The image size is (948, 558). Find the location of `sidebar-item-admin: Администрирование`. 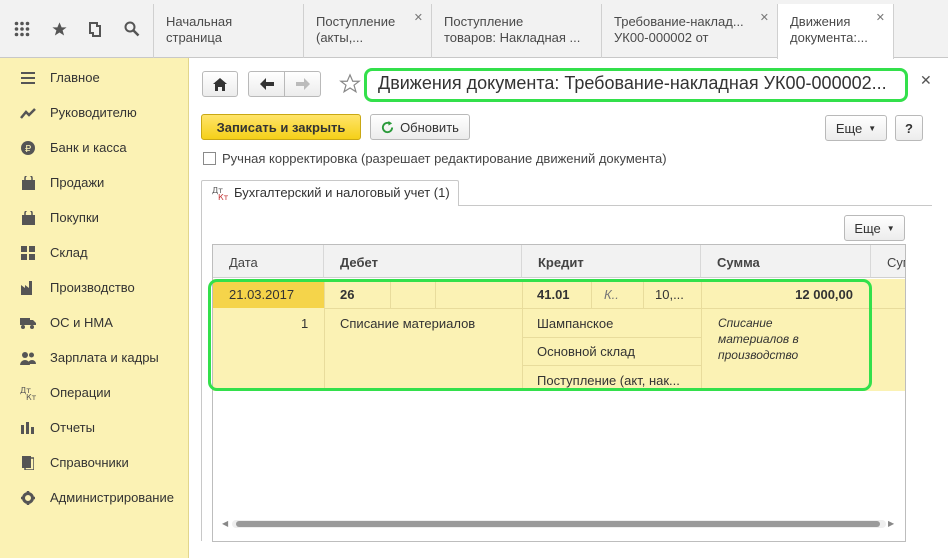

sidebar-item-admin: Администрирование is located at coordinates (94, 497).